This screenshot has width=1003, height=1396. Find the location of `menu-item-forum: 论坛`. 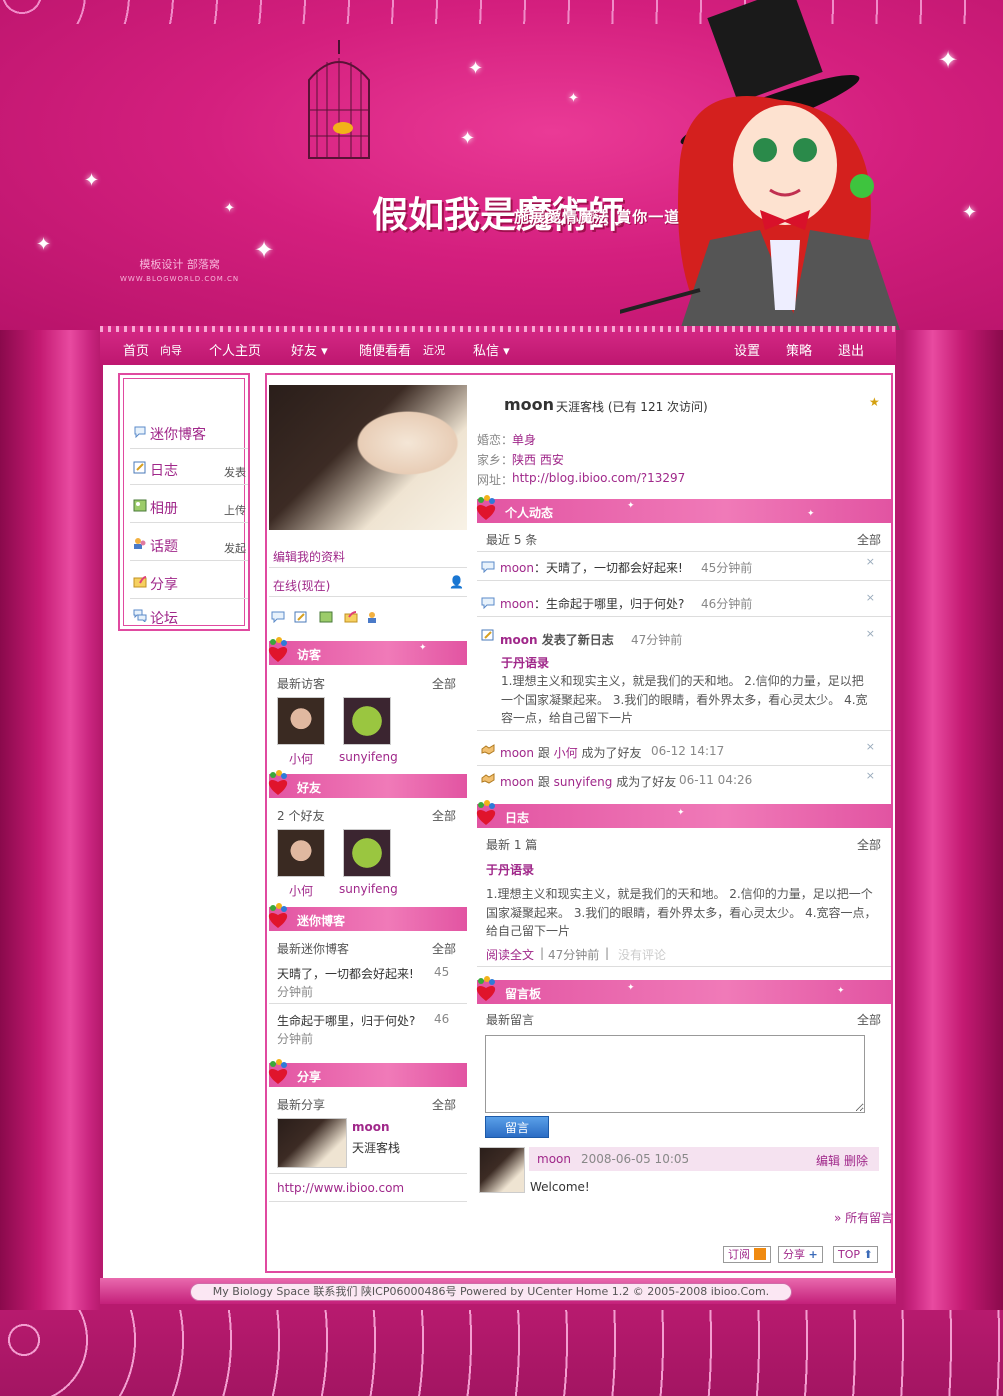

menu-item-forum: 论坛 is located at coordinates (189, 615).